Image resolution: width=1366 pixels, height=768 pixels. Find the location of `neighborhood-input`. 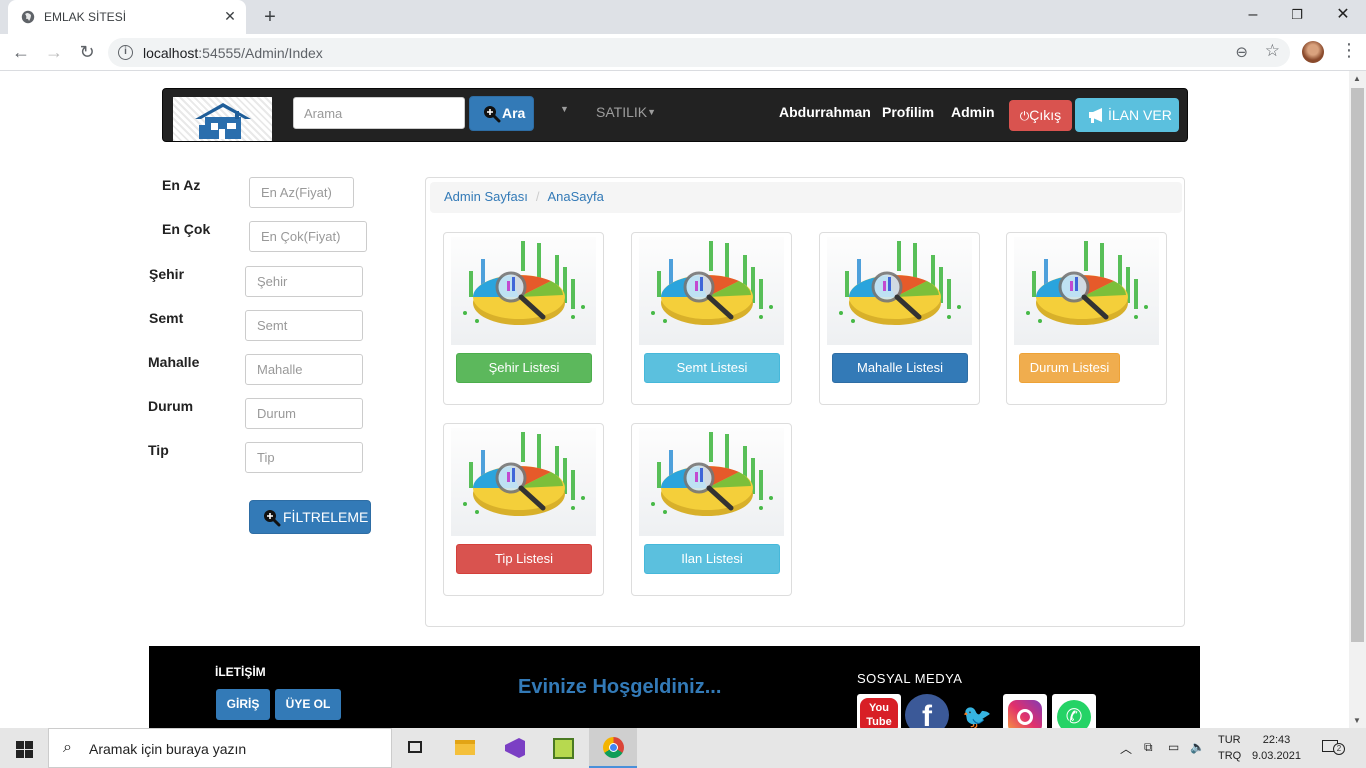

neighborhood-input is located at coordinates (304, 369).